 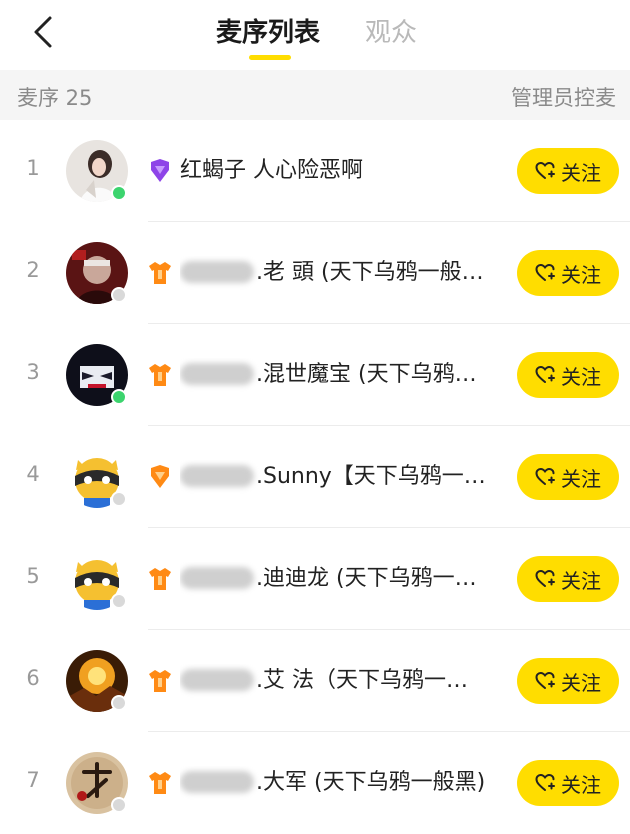 What do you see at coordinates (33, 576) in the screenshot?
I see `rank-number: 5` at bounding box center [33, 576].